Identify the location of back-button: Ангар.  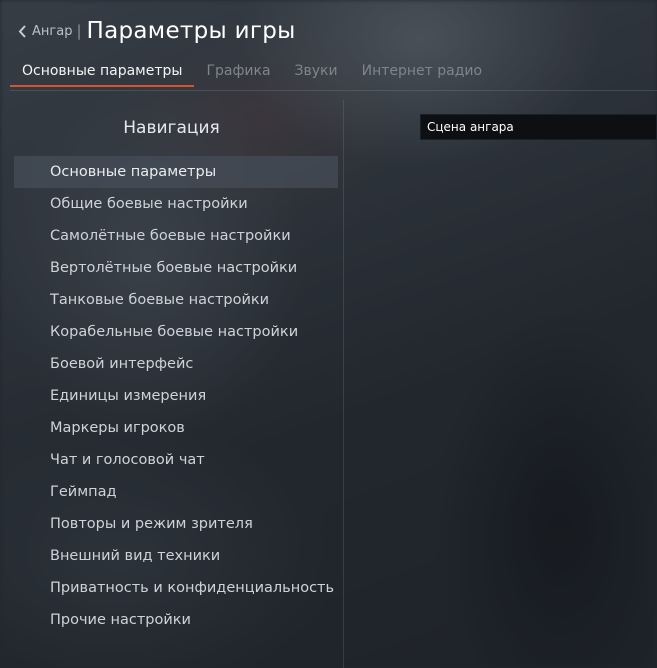
(45, 31).